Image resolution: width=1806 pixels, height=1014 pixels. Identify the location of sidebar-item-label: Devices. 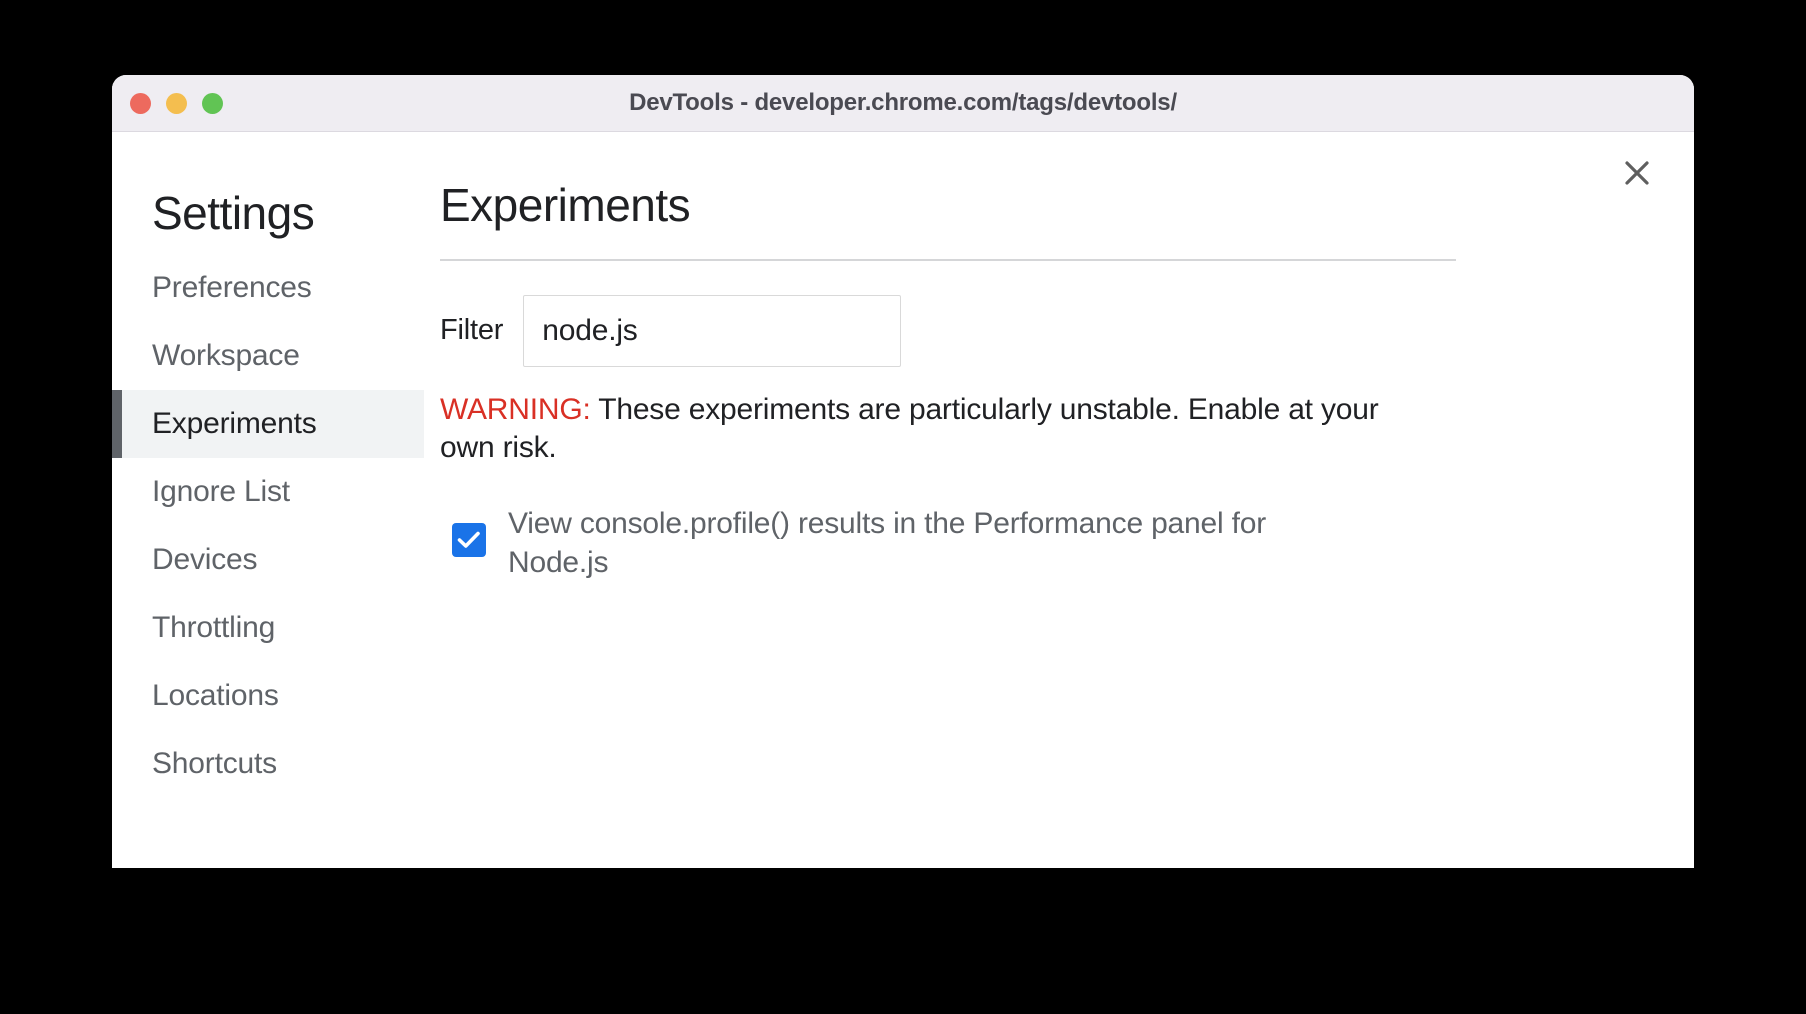
(205, 559).